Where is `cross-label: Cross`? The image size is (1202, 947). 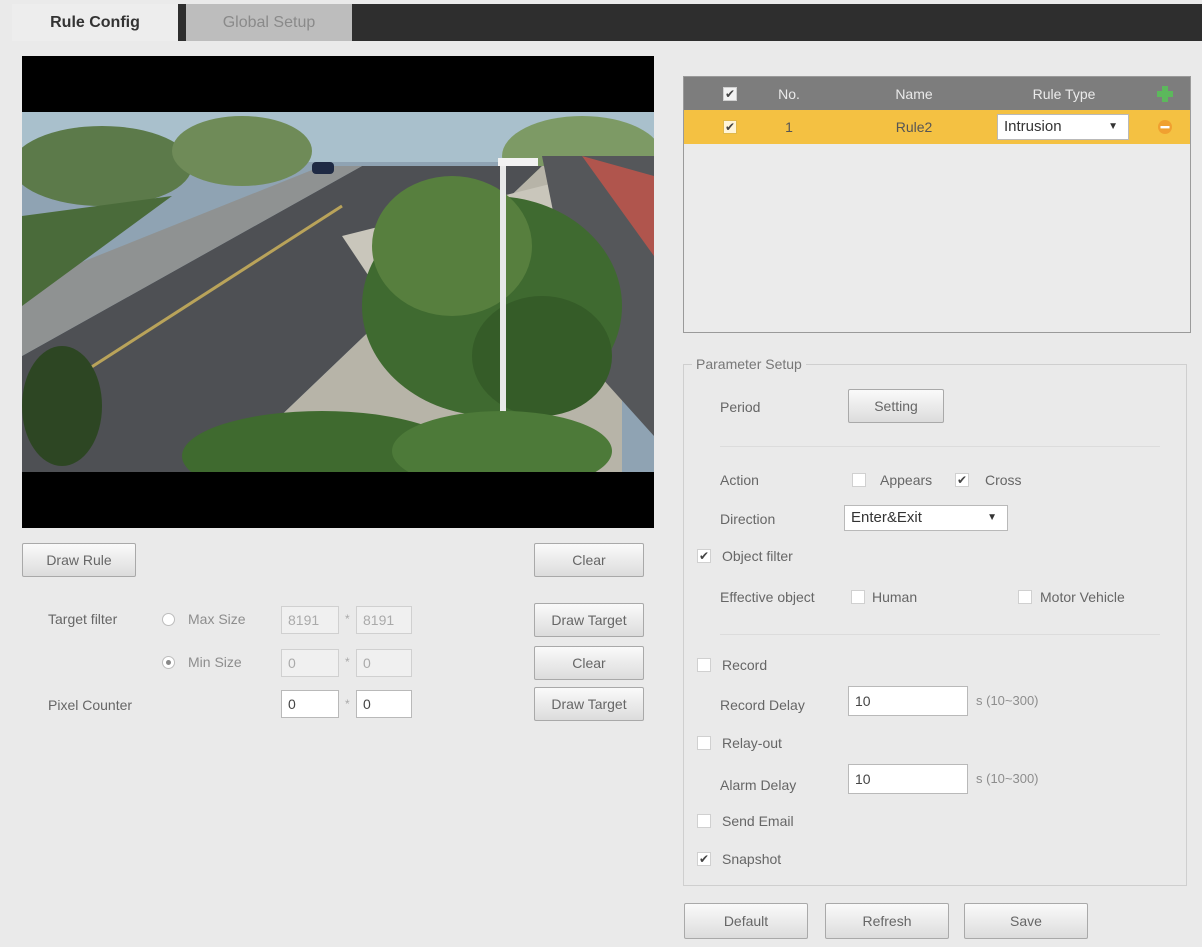
cross-label: Cross is located at coordinates (1003, 480).